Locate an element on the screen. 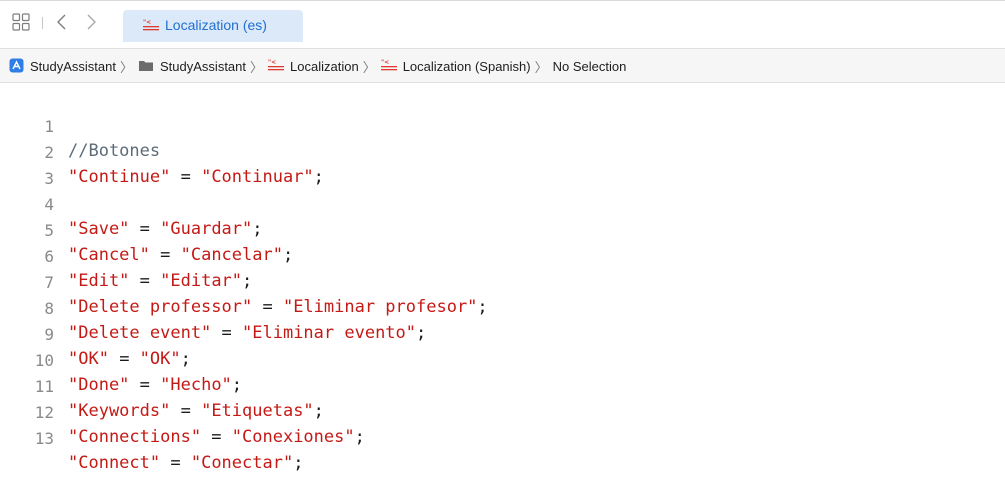  breadcrumb-item-project: StudyAssistant is located at coordinates (62, 67).